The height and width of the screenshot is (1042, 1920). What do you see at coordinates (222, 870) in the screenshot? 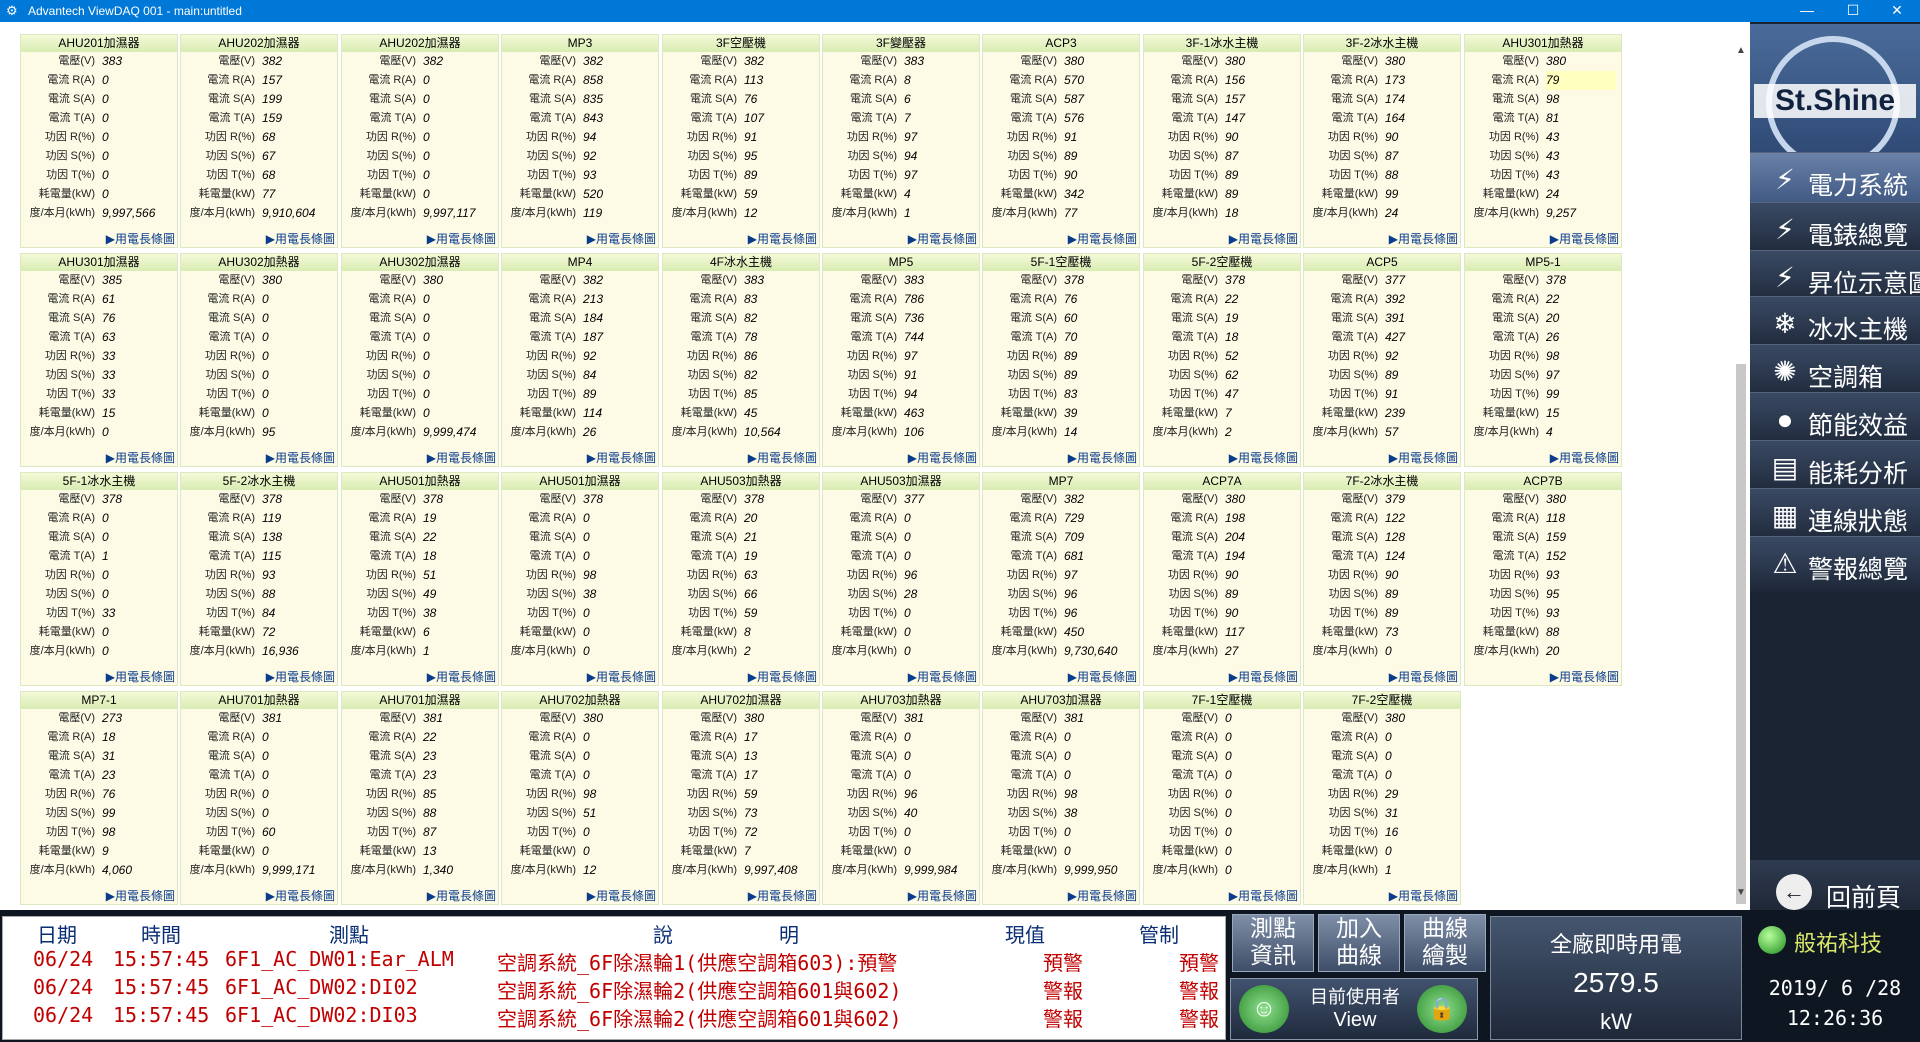
I see `meter-row-label: 度/本月(kWh)` at bounding box center [222, 870].